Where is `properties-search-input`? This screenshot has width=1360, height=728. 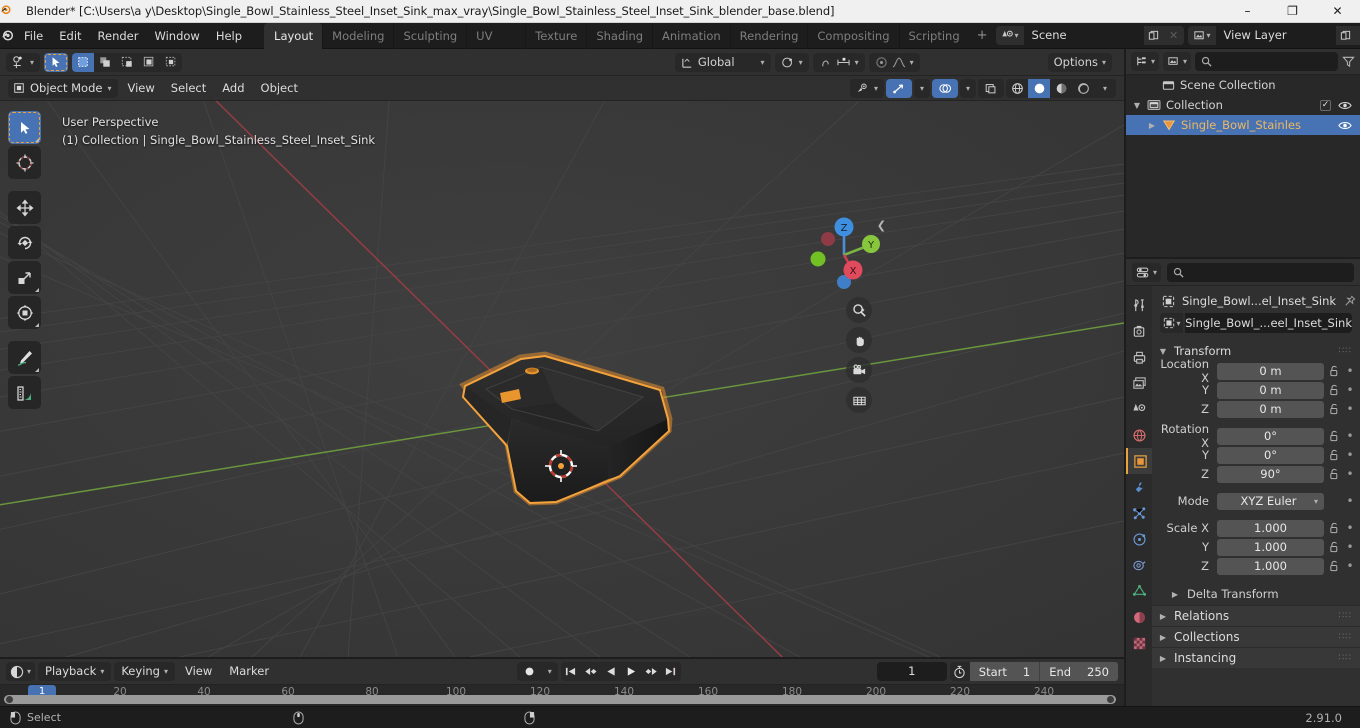
properties-search-input is located at coordinates (1260, 272).